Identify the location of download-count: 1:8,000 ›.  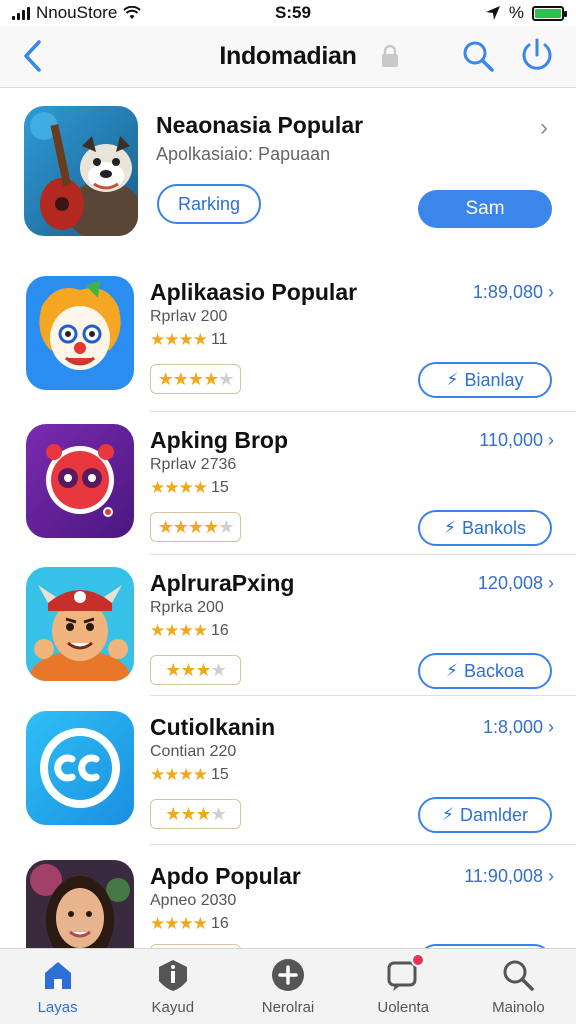
(518, 727).